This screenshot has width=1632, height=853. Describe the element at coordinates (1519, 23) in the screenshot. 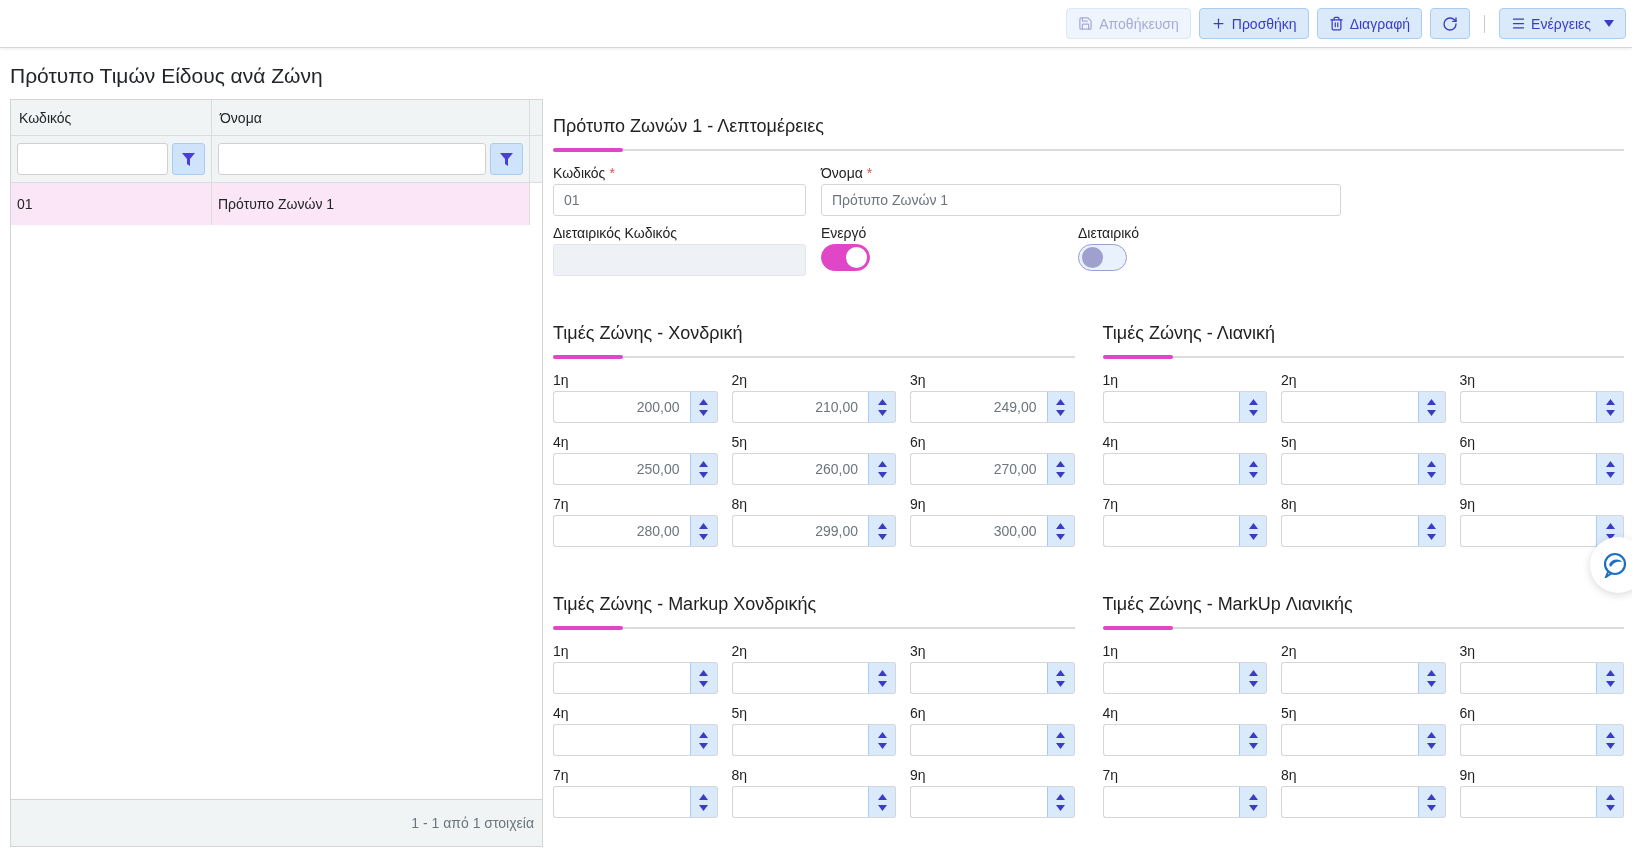

I see `menu-icon` at that location.